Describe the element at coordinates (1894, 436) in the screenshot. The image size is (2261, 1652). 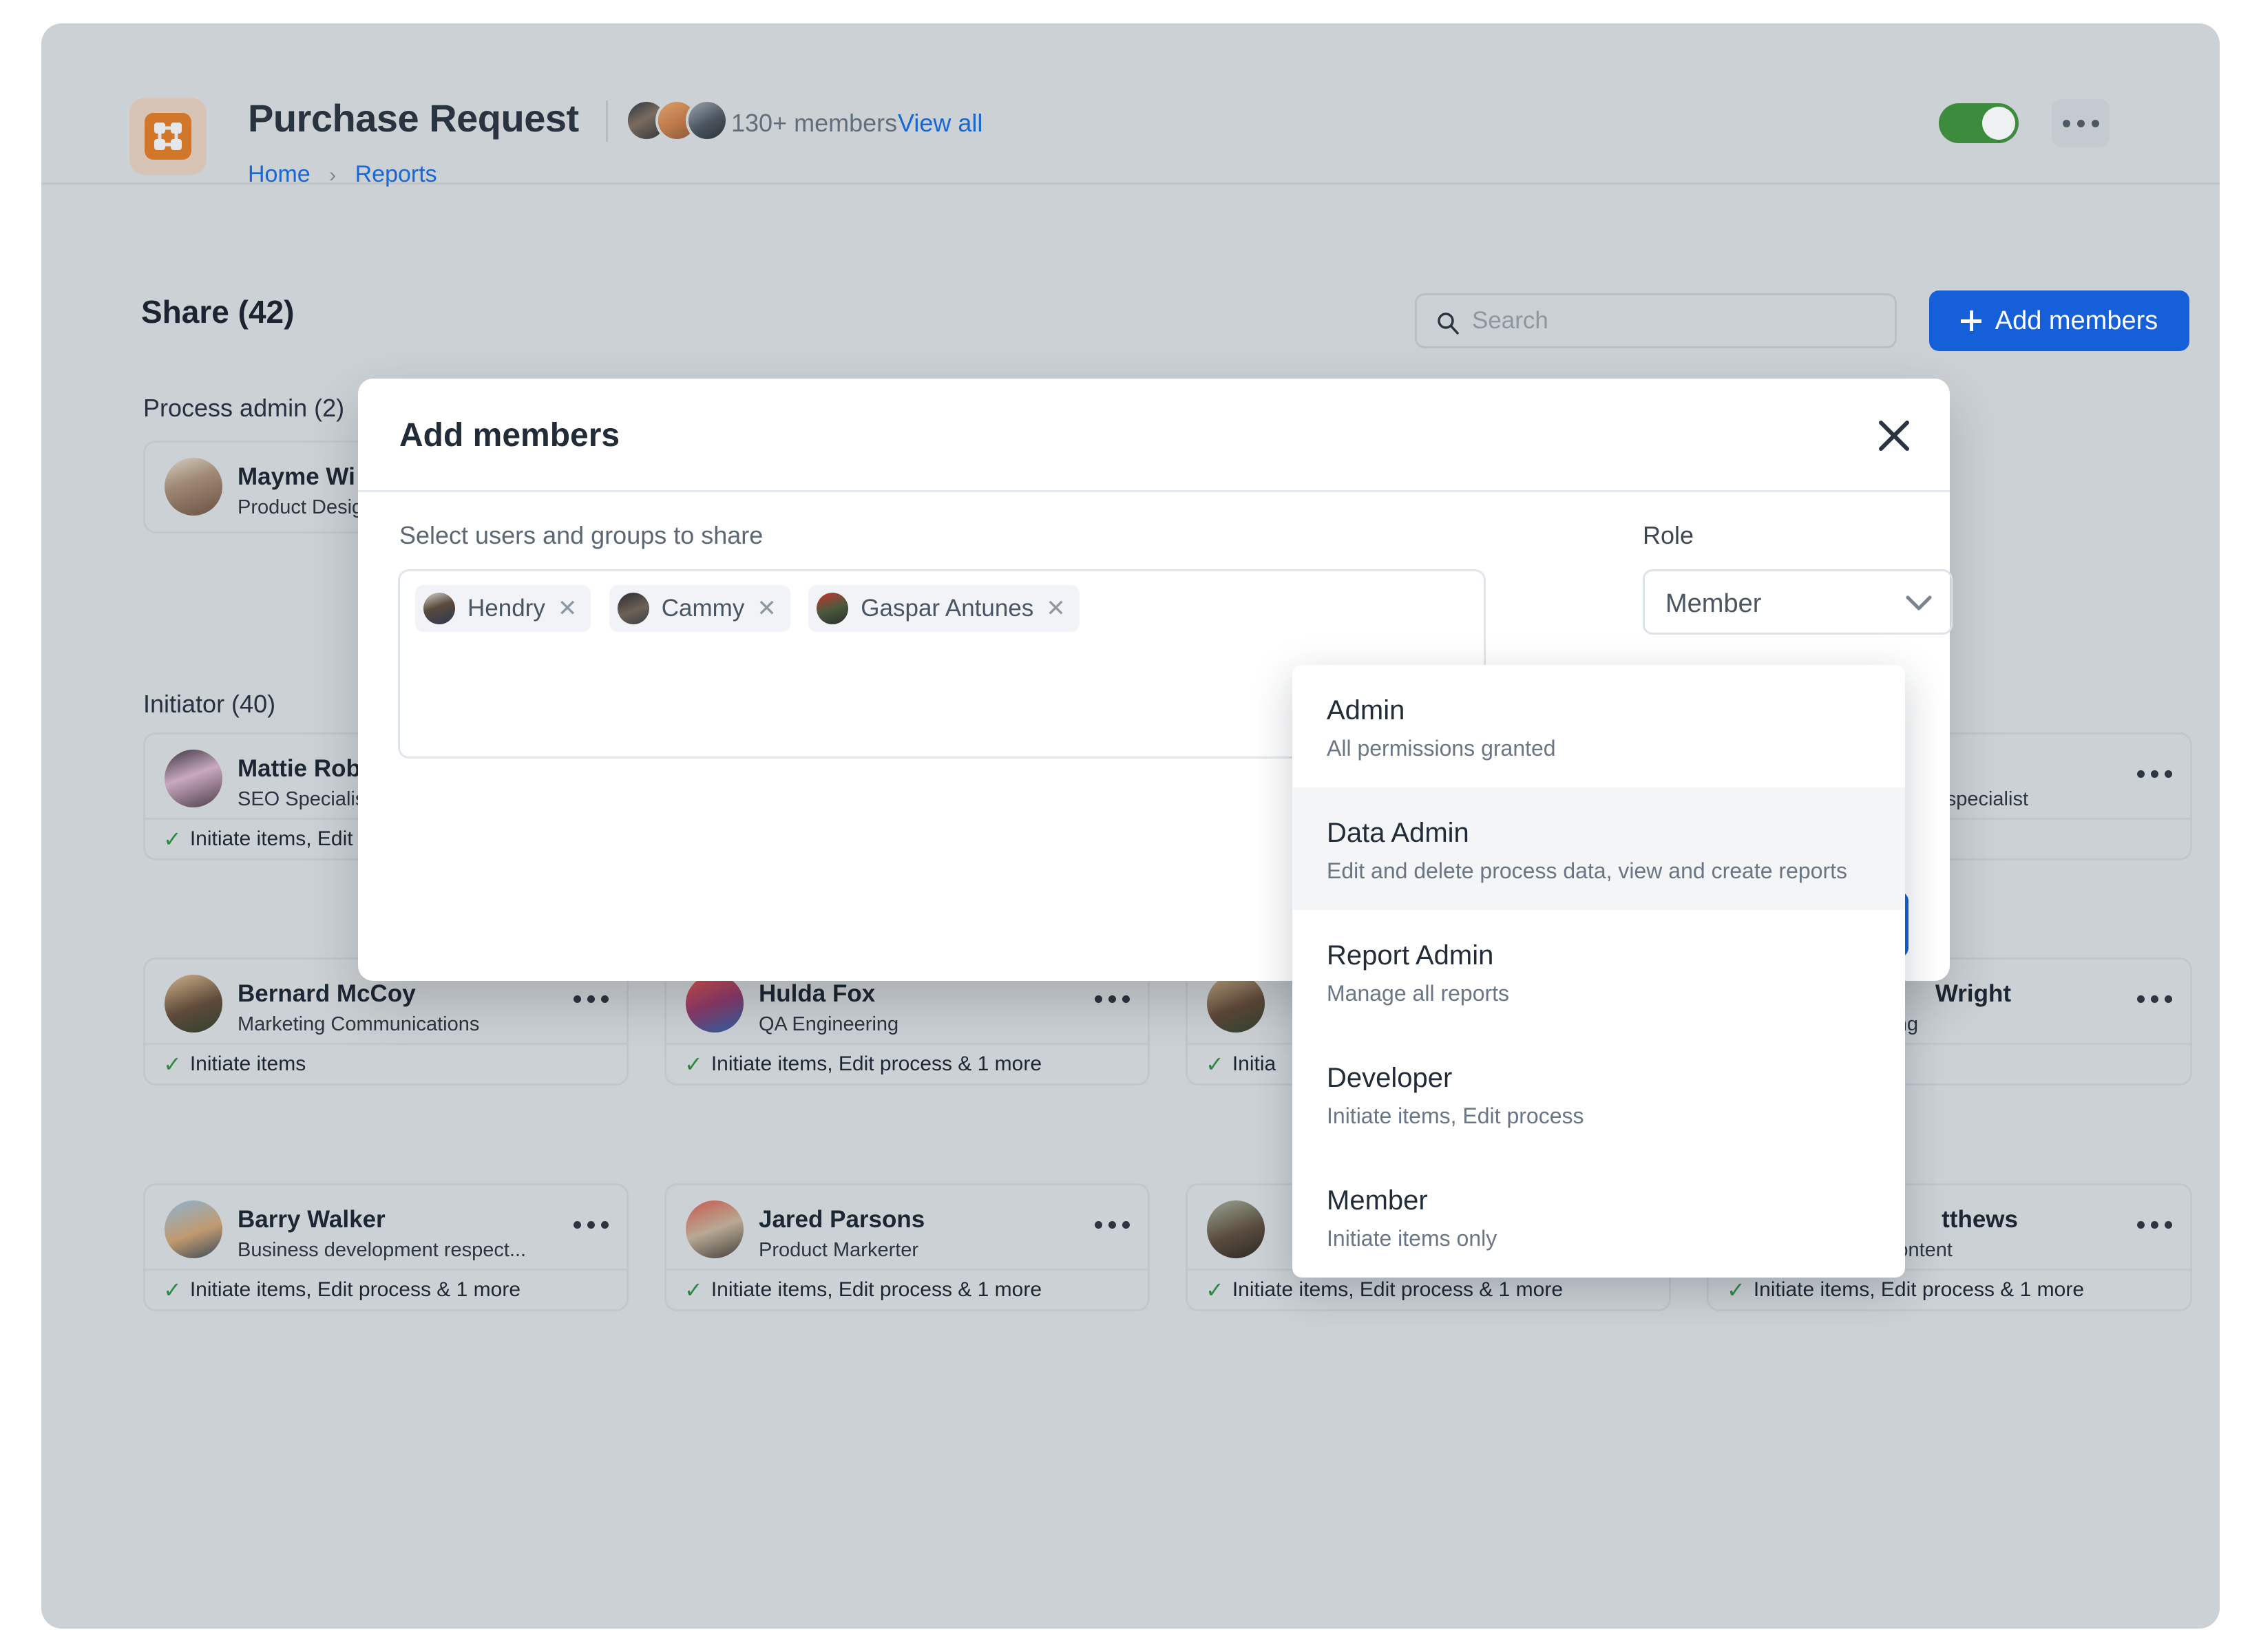
I see `close-icon` at that location.